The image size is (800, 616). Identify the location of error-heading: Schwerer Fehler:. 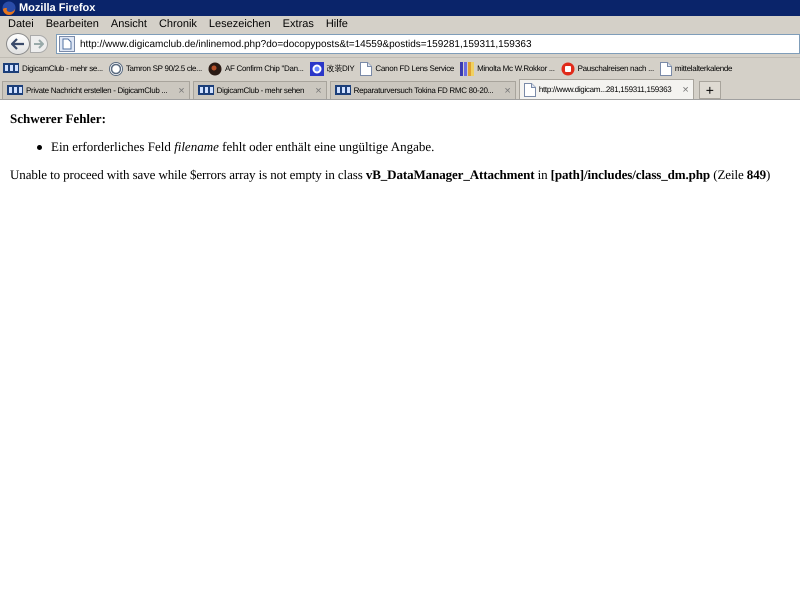
(58, 119).